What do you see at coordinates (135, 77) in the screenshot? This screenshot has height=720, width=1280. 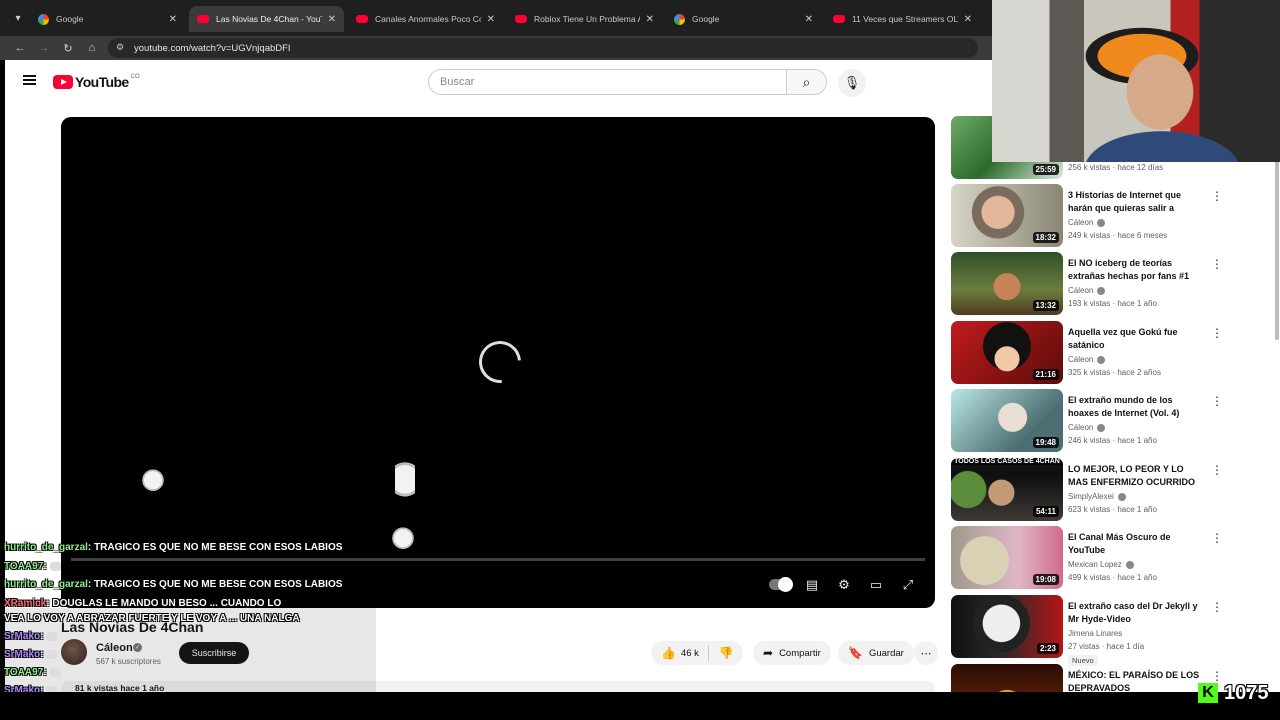 I see `logo-country: CO` at bounding box center [135, 77].